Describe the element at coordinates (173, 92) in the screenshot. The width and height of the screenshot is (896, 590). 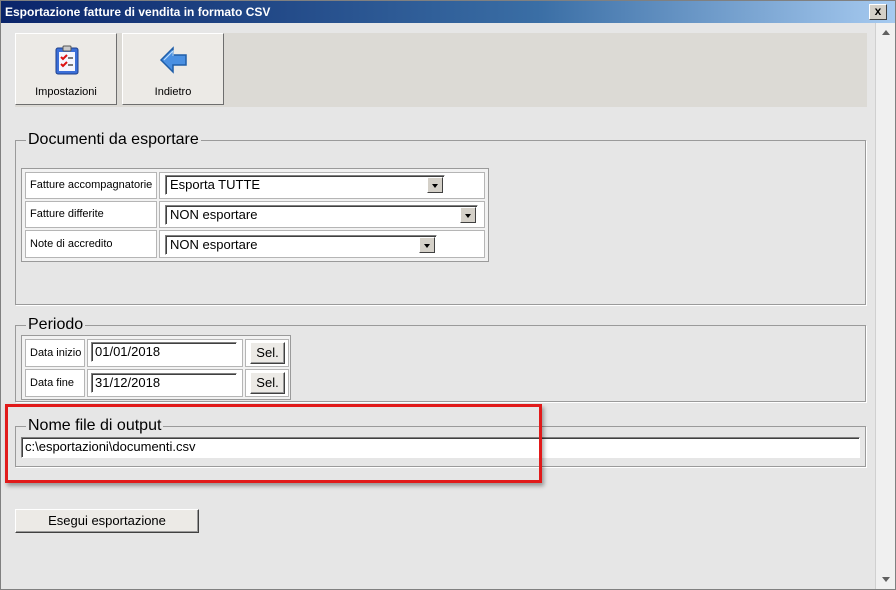
I see `back-label: Indietro` at that location.